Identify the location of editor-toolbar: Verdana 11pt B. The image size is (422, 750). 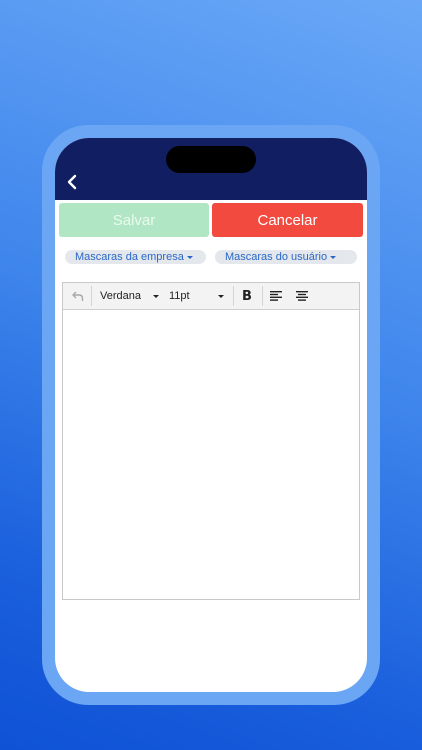
(211, 296).